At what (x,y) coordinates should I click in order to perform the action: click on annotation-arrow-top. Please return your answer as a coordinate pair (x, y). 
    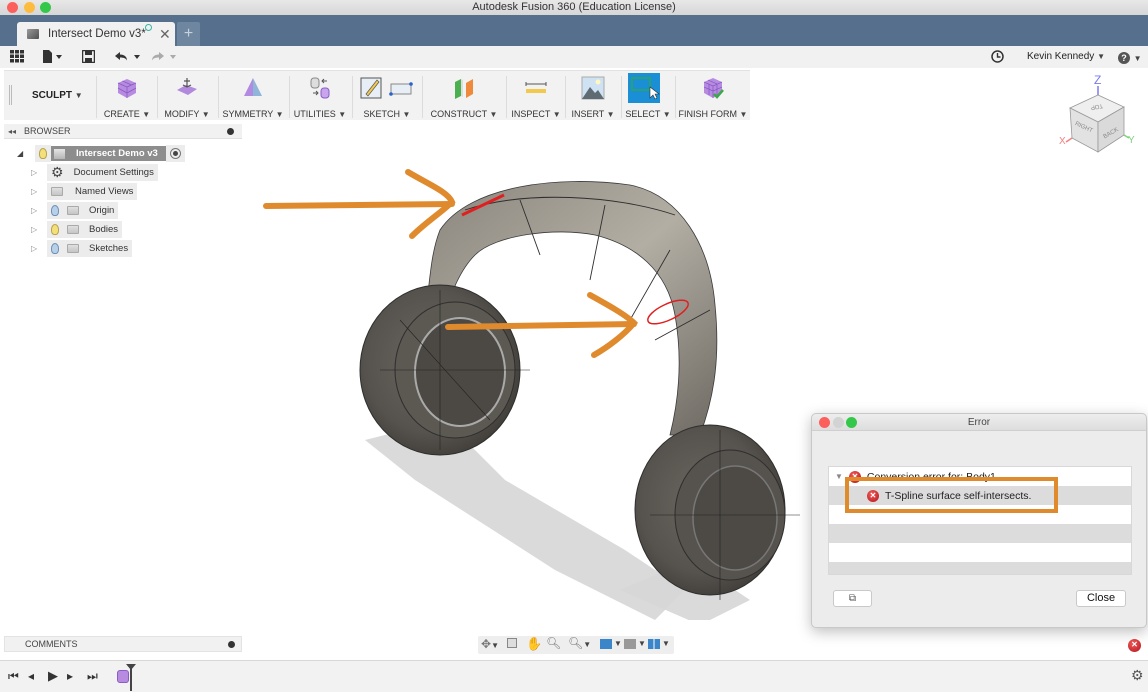
    Looking at the image, I should click on (359, 204).